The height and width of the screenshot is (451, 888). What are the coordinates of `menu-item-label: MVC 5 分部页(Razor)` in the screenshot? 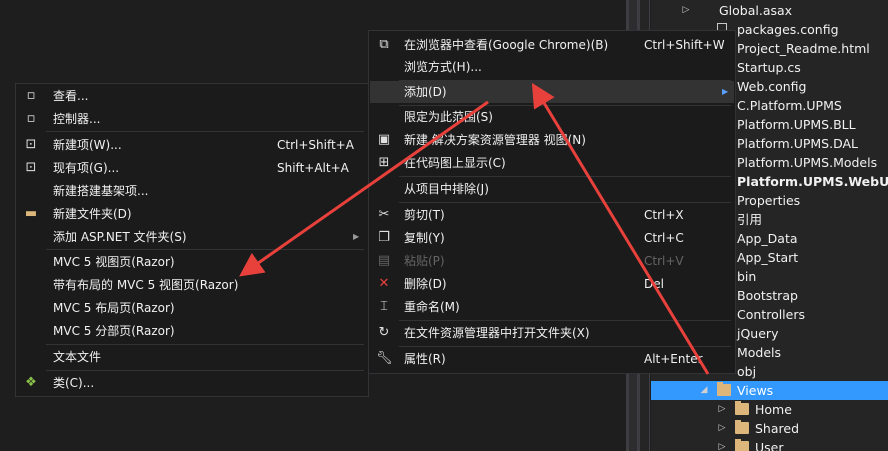 It's located at (114, 331).